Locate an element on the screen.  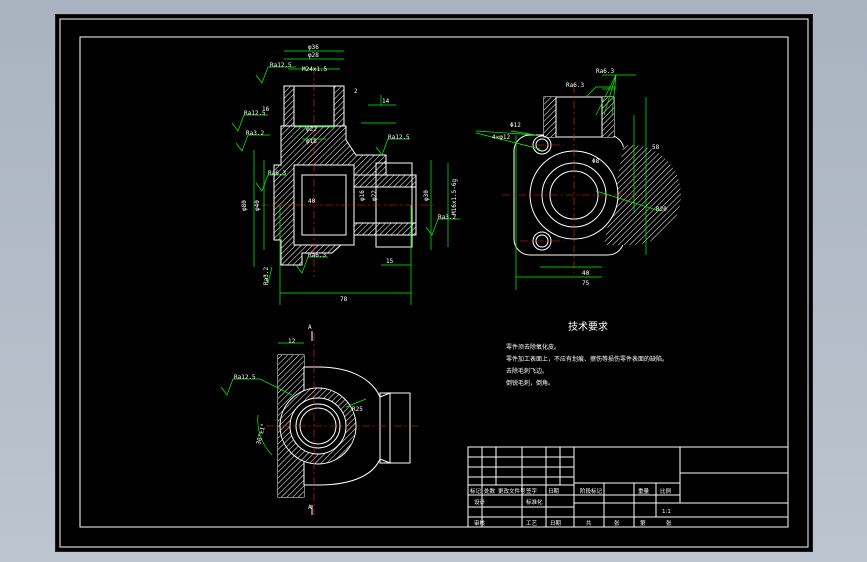
dim-m24: M24x1.5 is located at coordinates (315, 69).